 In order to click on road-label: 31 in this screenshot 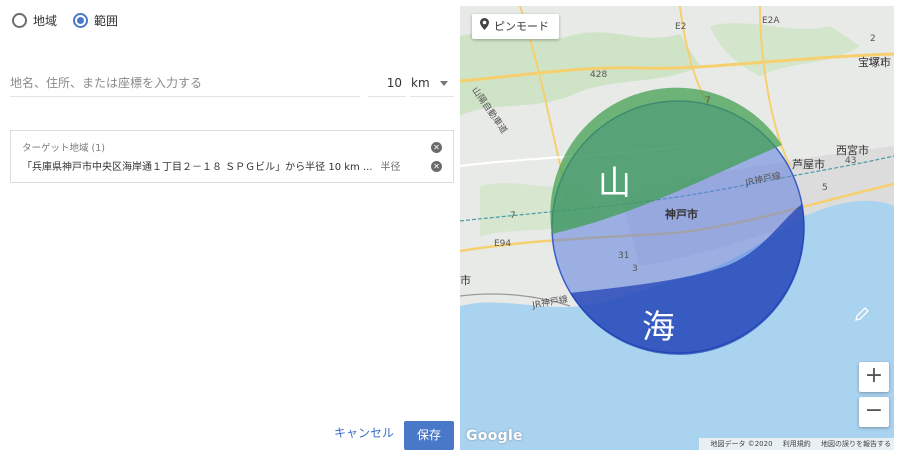, I will do `click(624, 256)`.